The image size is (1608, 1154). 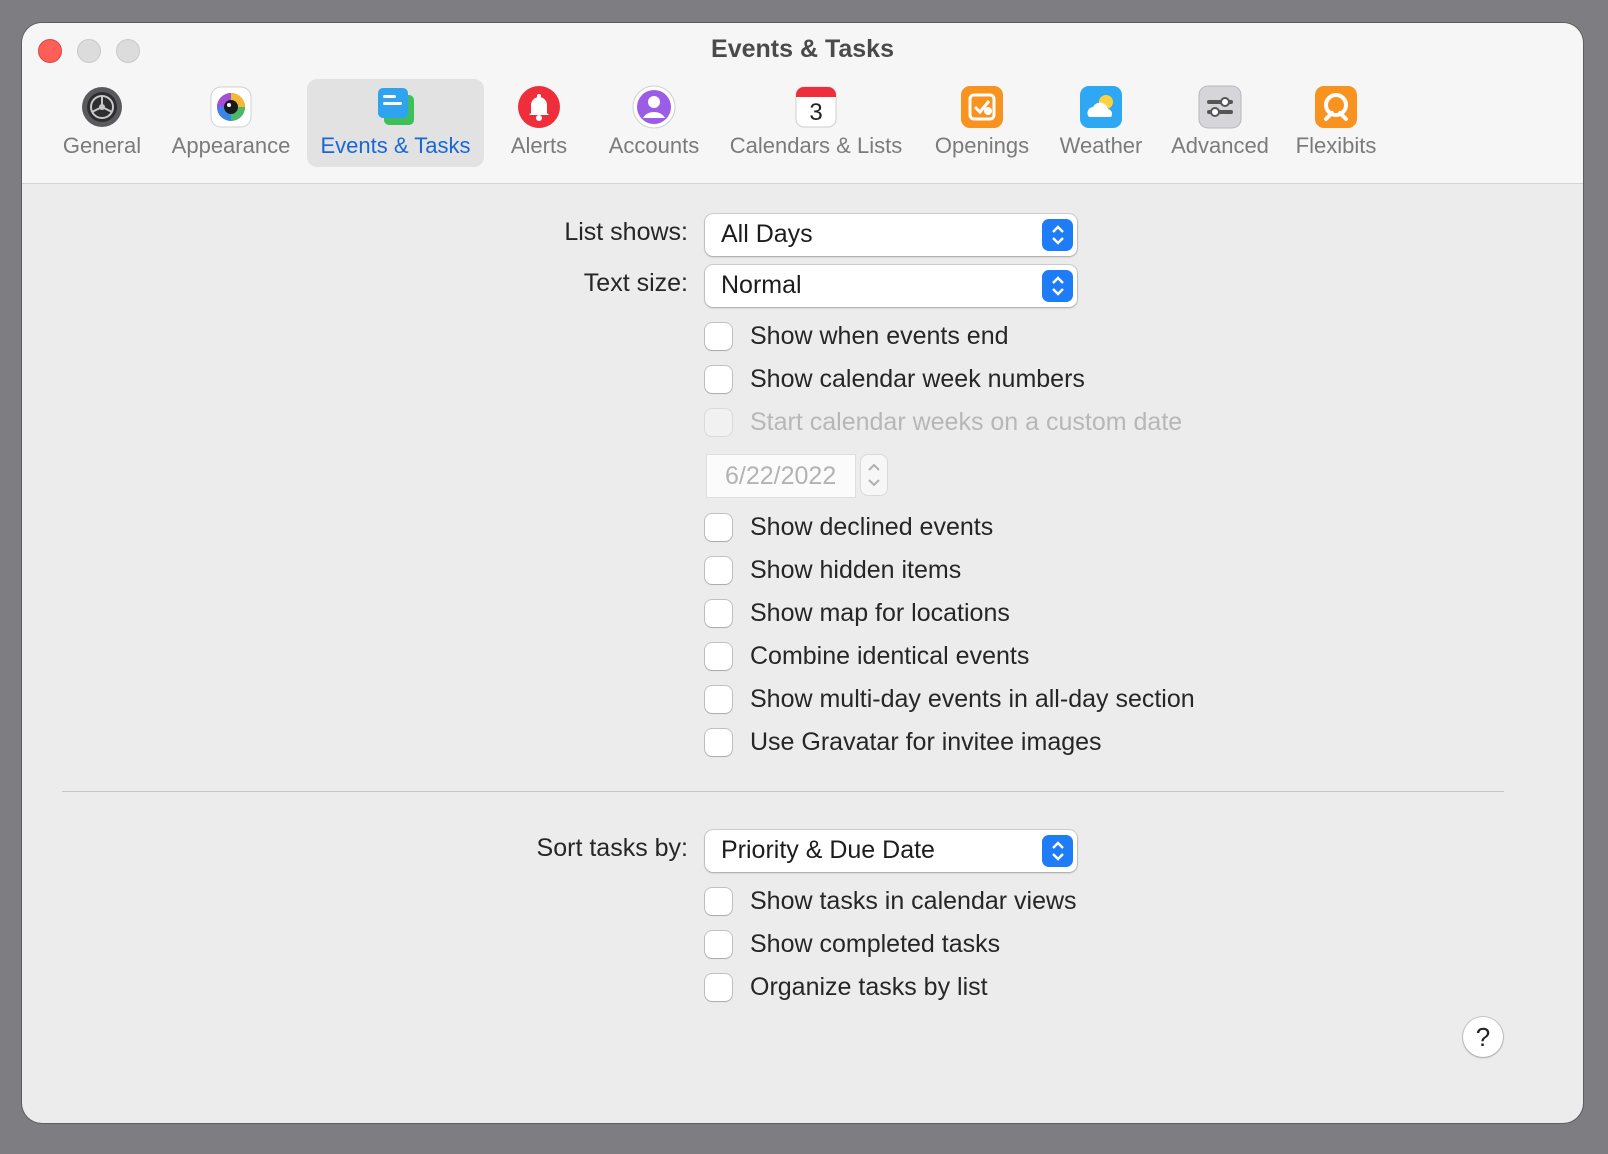 I want to click on openings-icon, so click(x=982, y=107).